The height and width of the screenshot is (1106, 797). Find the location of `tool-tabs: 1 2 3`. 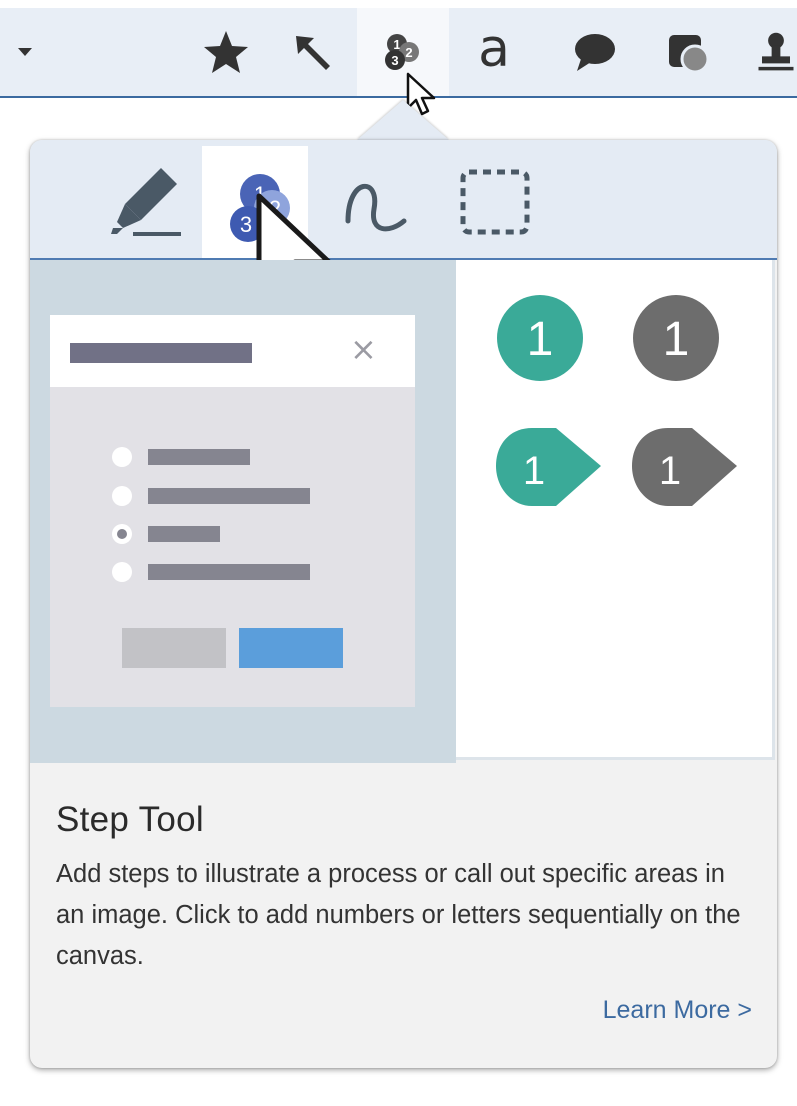

tool-tabs: 1 2 3 is located at coordinates (403, 200).